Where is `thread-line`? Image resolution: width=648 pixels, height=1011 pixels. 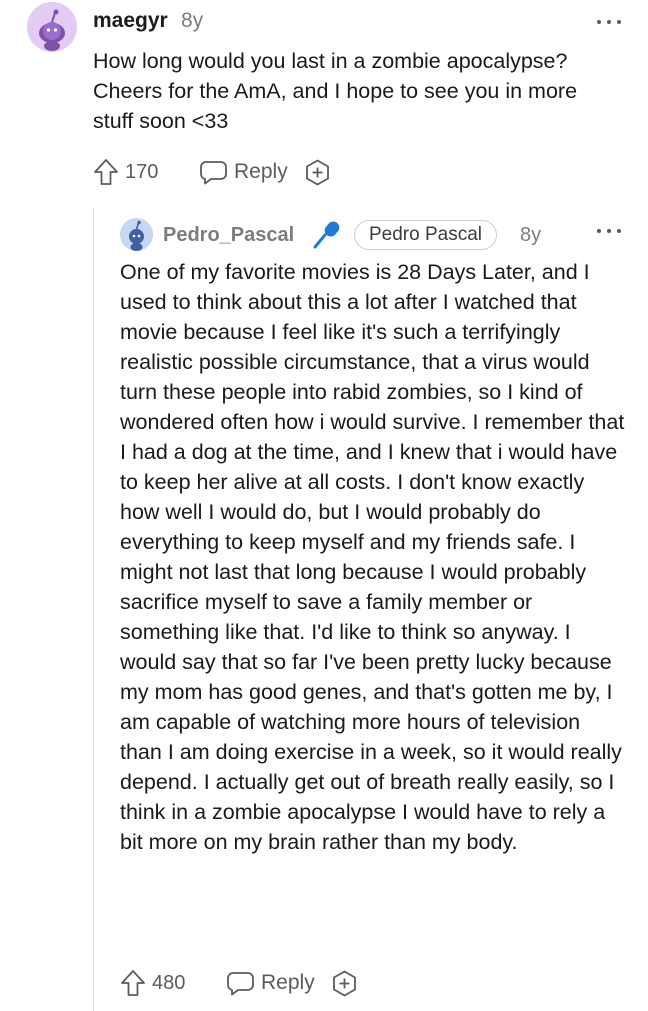 thread-line is located at coordinates (93, 609).